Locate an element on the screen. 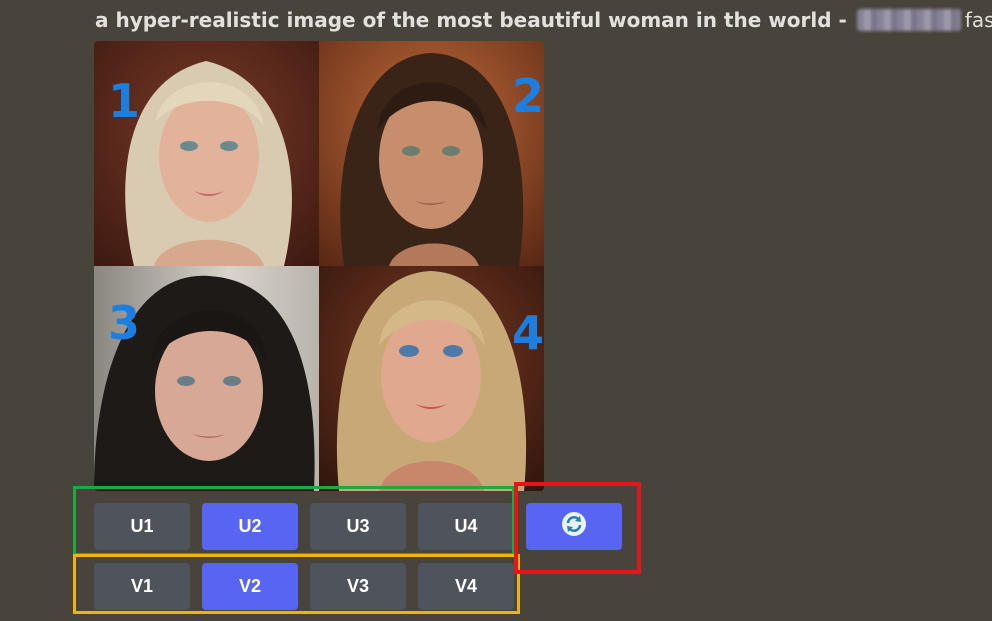 This screenshot has height=621, width=992. image-1: 1 is located at coordinates (206, 153).